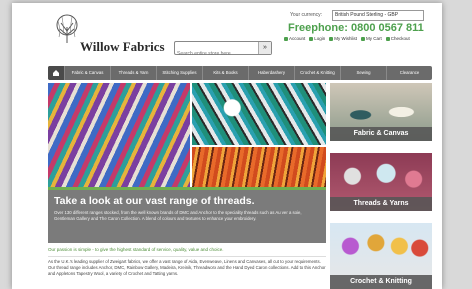  I want to click on freephone-number: Freephone: 0800 0567 811, so click(356, 28).